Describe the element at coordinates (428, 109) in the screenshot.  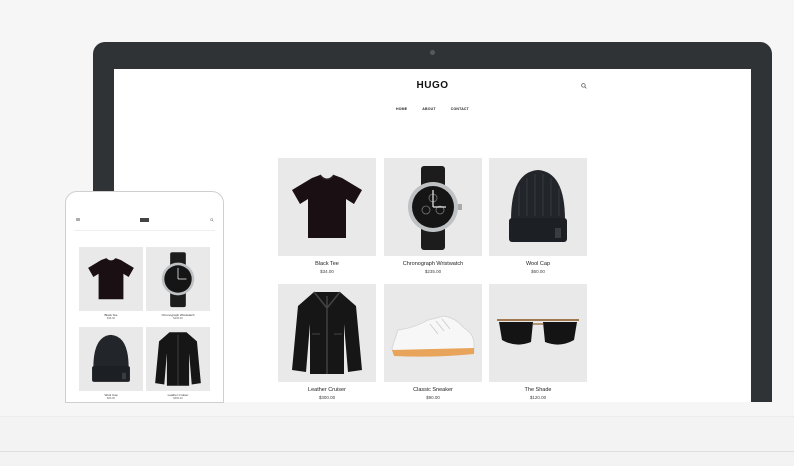
I see `nav-about: ABOUT` at that location.